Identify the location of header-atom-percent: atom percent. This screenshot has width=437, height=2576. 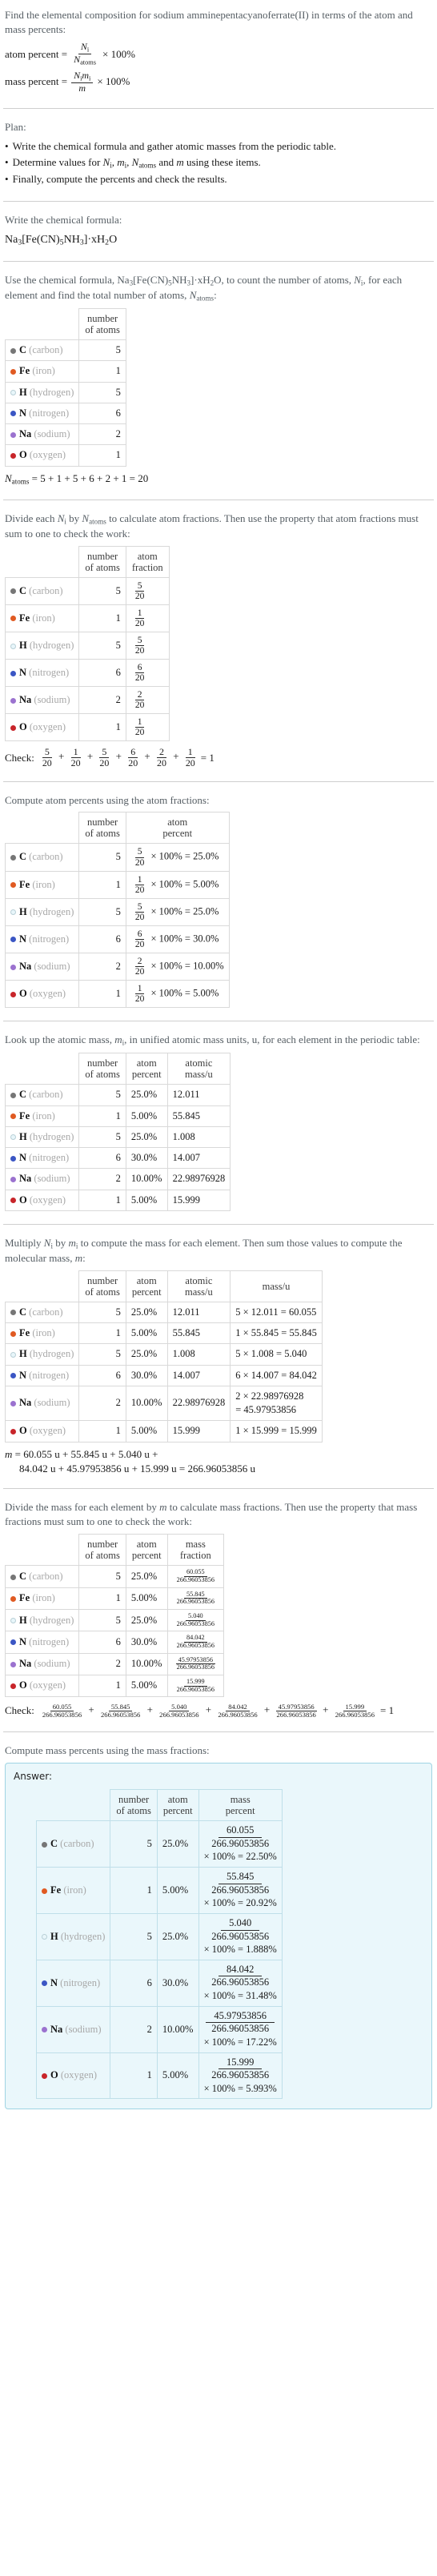
(178, 1805).